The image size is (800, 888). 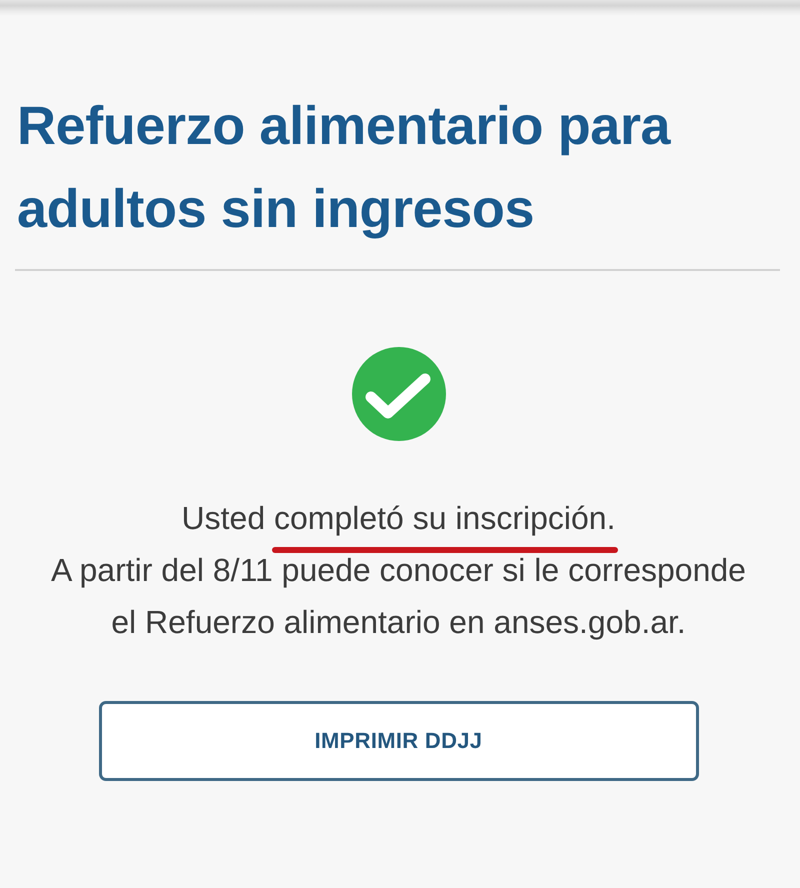 What do you see at coordinates (399, 394) in the screenshot?
I see `success-check-icon` at bounding box center [399, 394].